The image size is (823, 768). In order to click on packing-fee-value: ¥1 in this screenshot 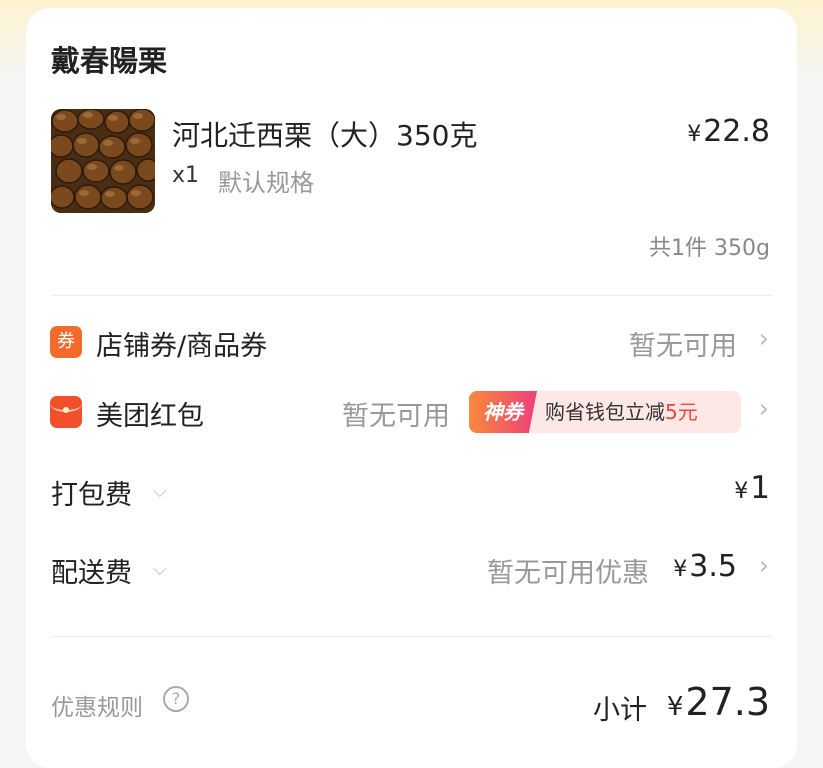, I will do `click(752, 488)`.